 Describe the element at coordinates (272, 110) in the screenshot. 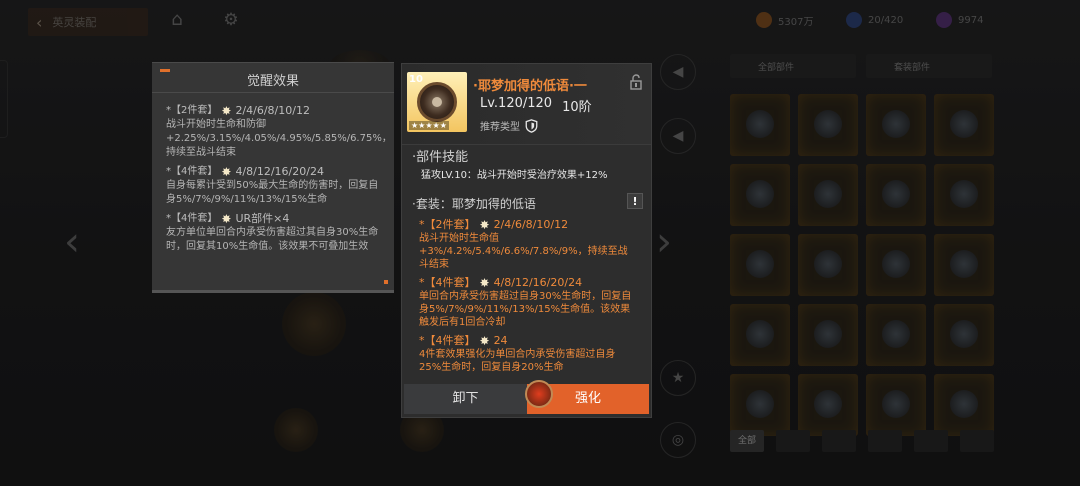

I see `awaken-levels: 2/4/6/8/10/12` at that location.